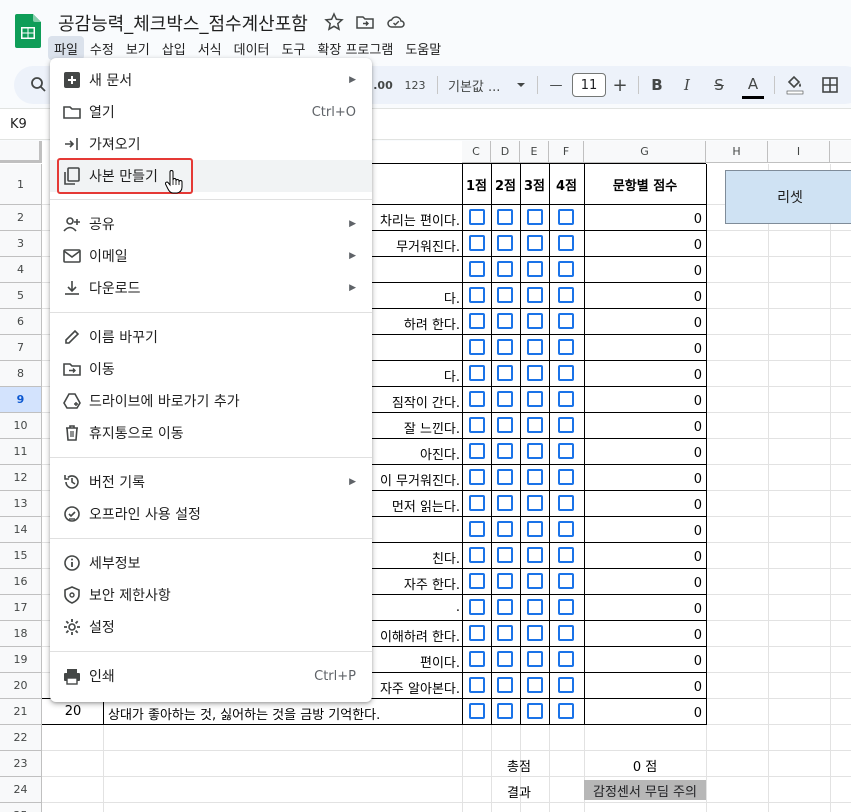 The image size is (851, 812). What do you see at coordinates (21, 712) in the screenshot?
I see `row-header: 21` at bounding box center [21, 712].